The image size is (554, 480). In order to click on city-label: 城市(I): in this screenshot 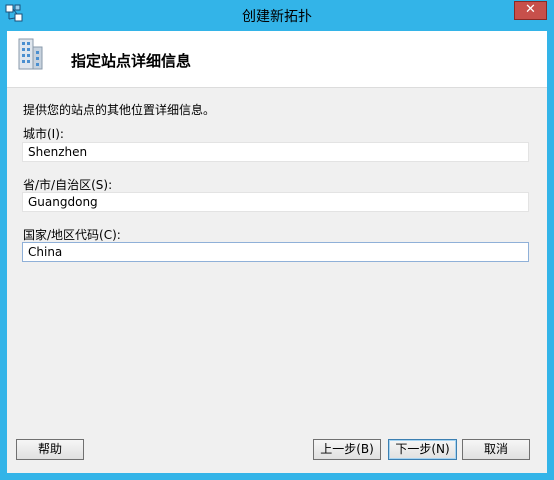, I will do `click(43, 134)`.